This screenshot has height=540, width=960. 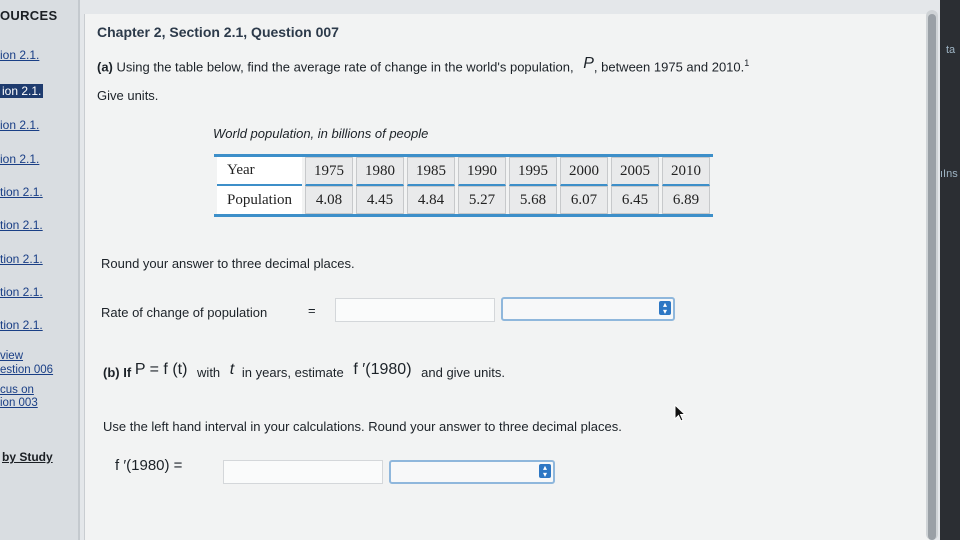 What do you see at coordinates (949, 174) in the screenshot?
I see `edge-text-mid: ıIns` at bounding box center [949, 174].